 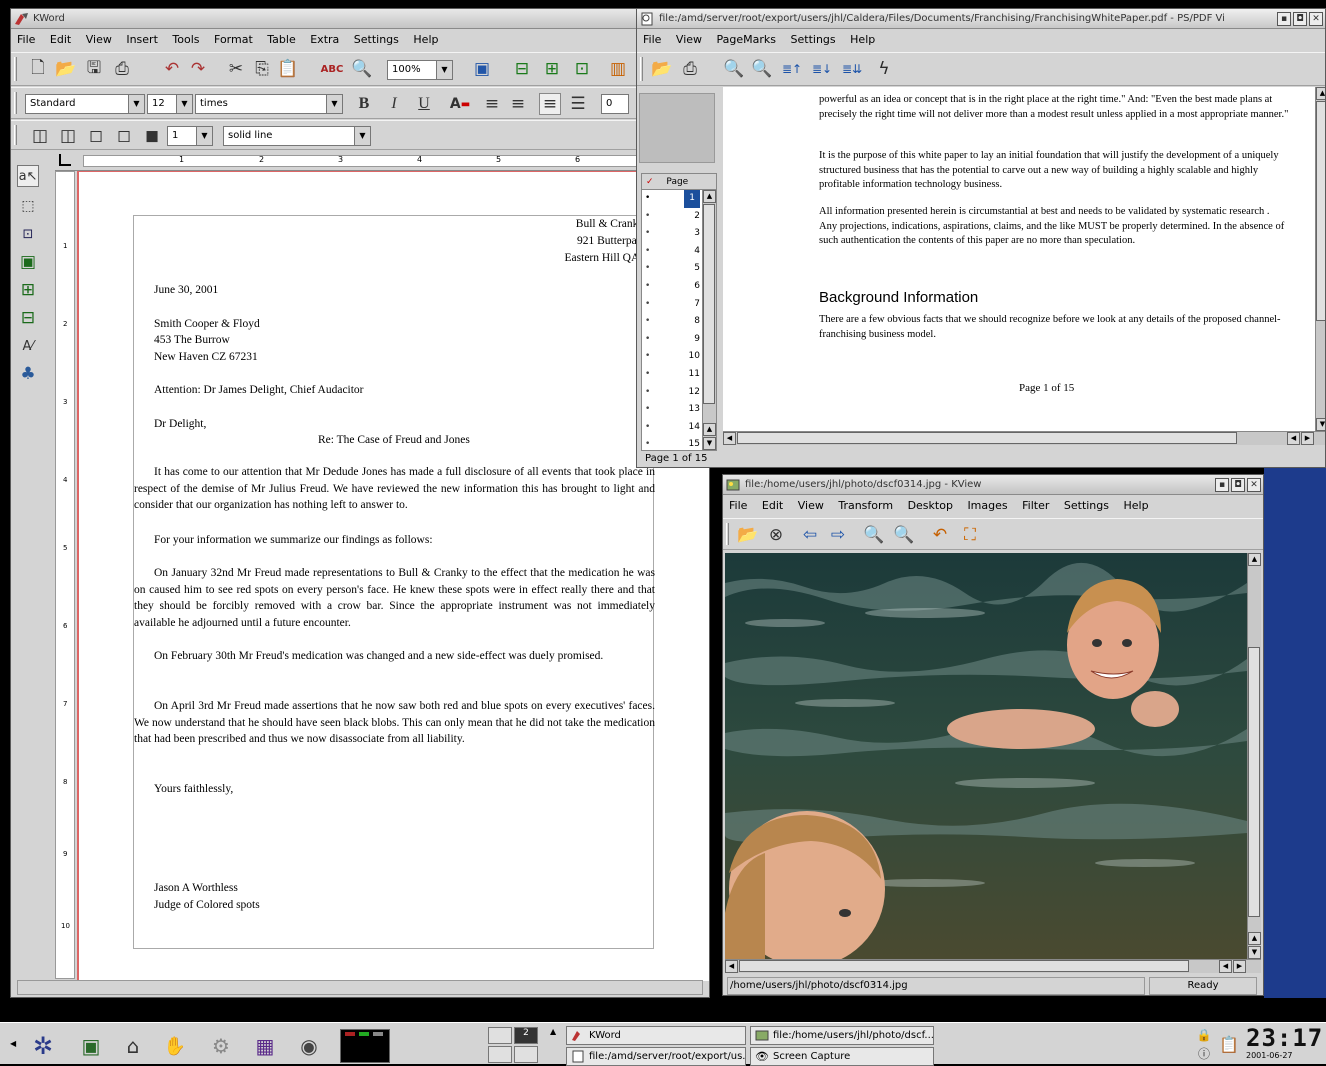 What do you see at coordinates (269, 104) in the screenshot?
I see `font-select: times ▼` at bounding box center [269, 104].